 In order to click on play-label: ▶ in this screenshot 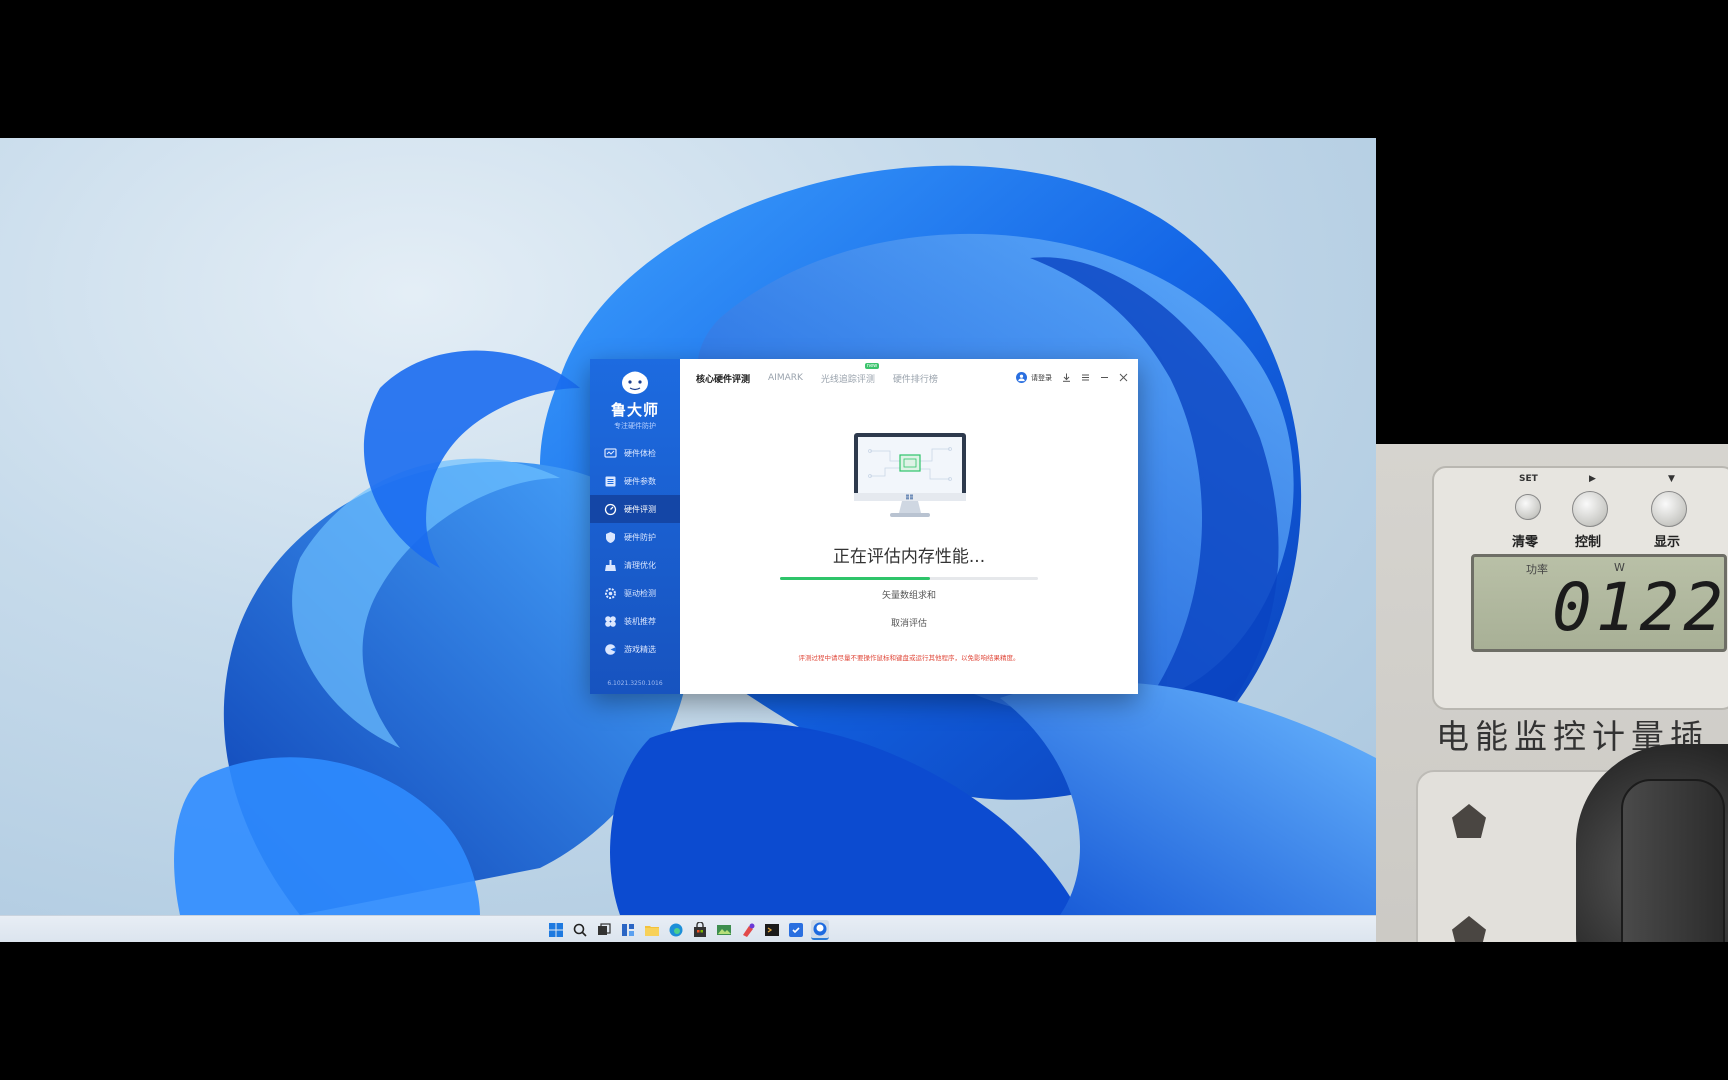, I will do `click(1592, 479)`.